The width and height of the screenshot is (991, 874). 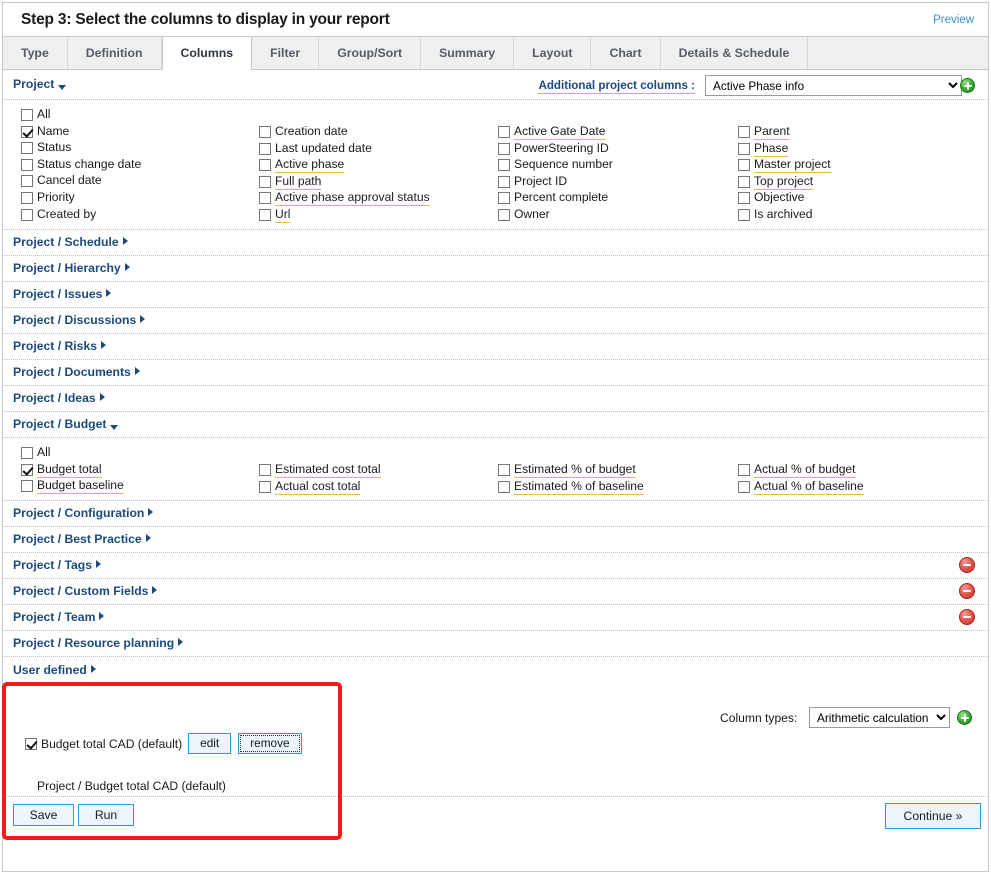 What do you see at coordinates (210, 743) in the screenshot?
I see `edit-column-button: edit` at bounding box center [210, 743].